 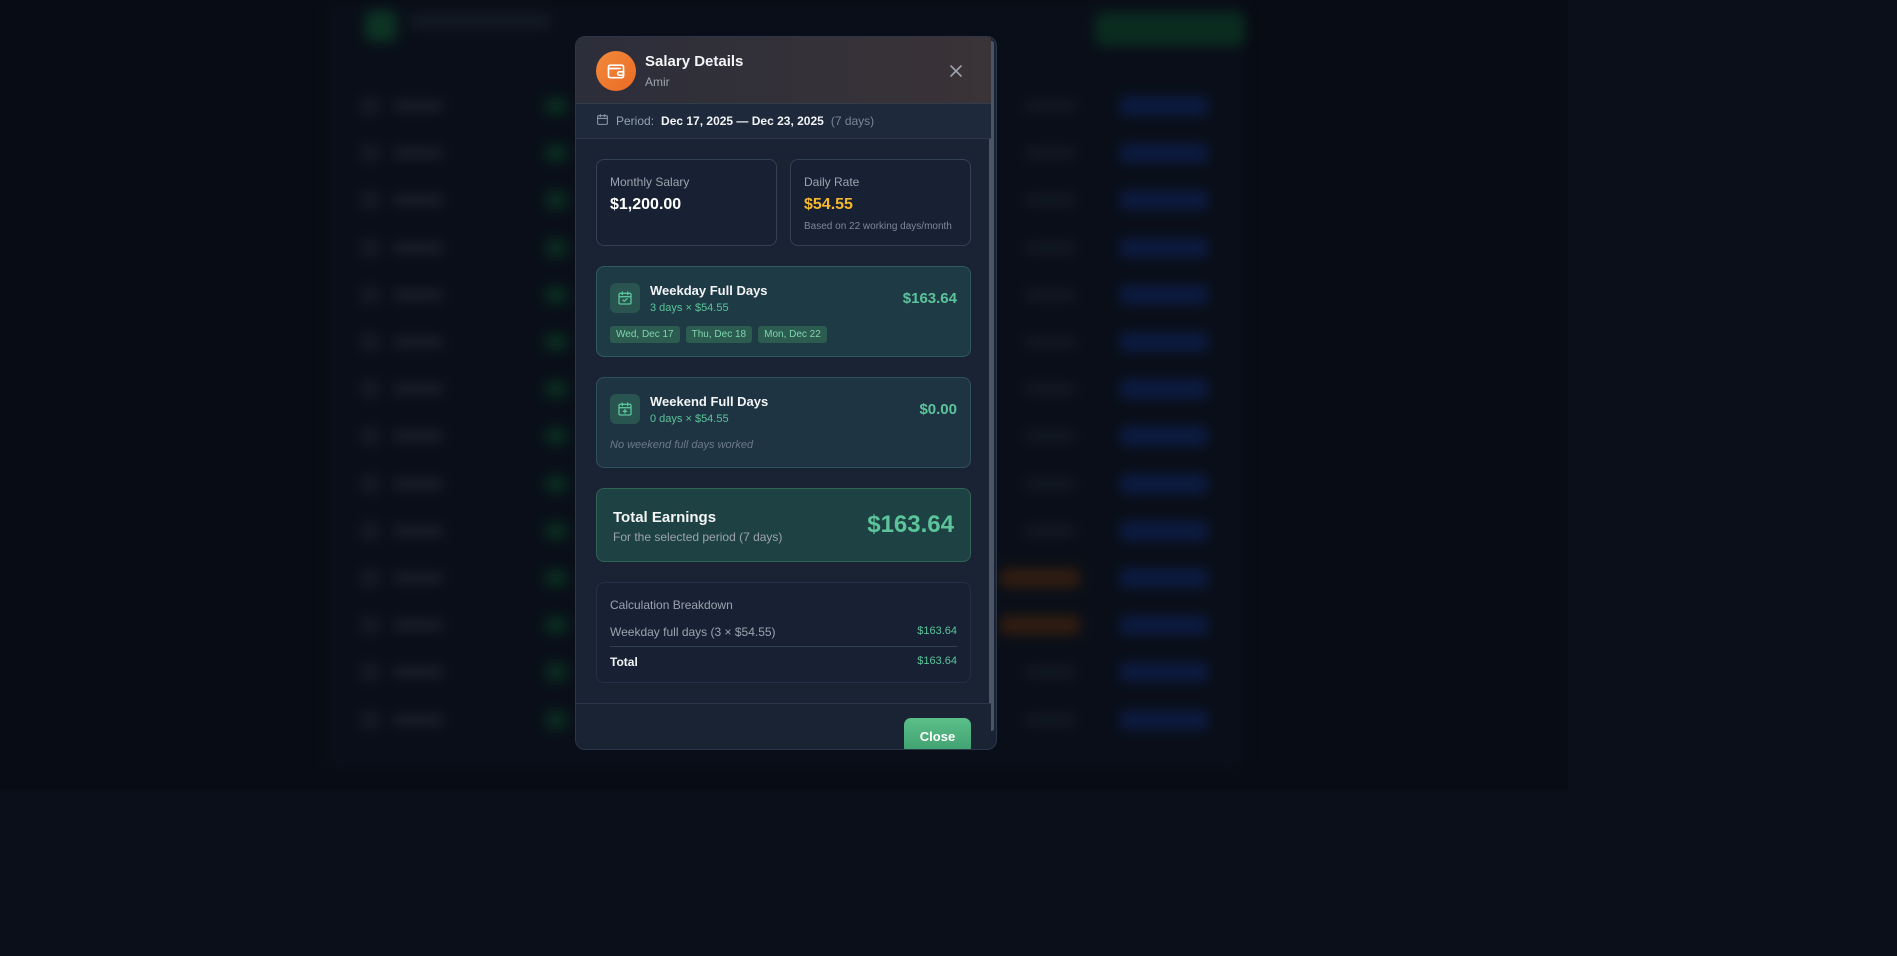 What do you see at coordinates (657, 82) in the screenshot?
I see `employee-name: Amir` at bounding box center [657, 82].